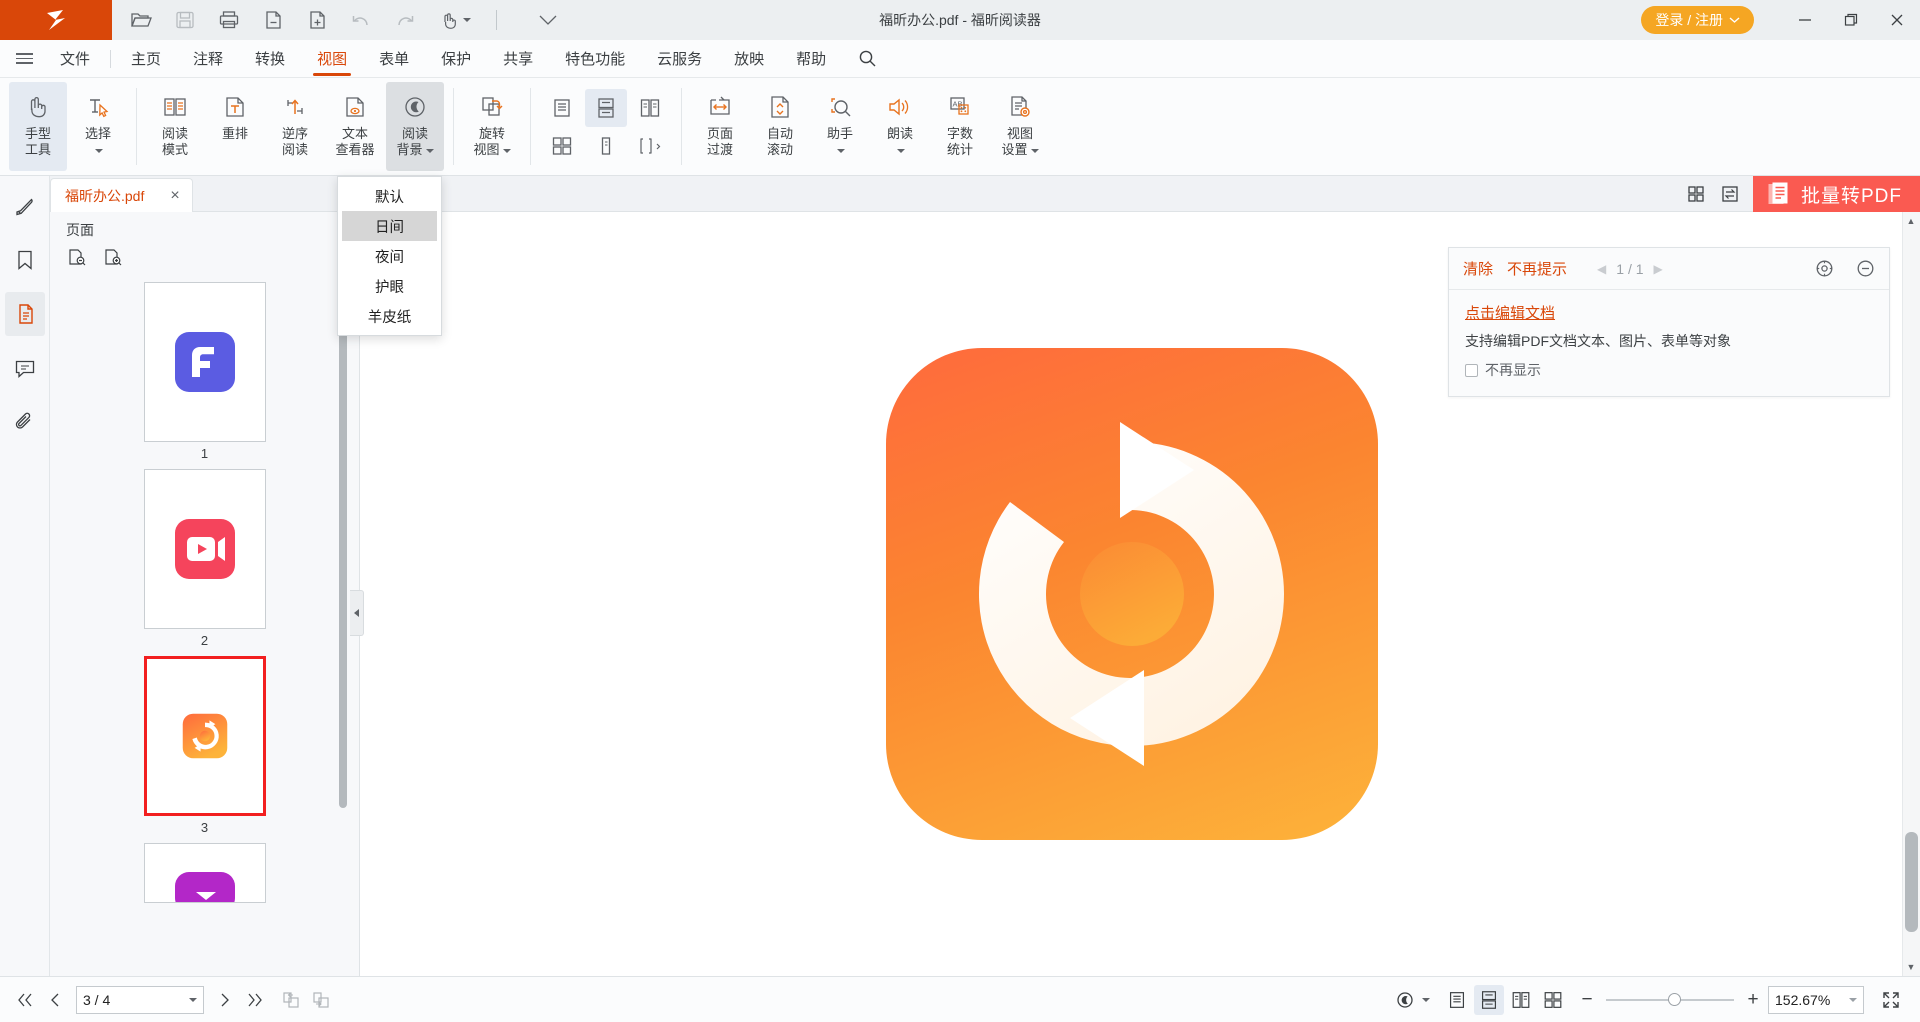 This screenshot has width=1920, height=1022. Describe the element at coordinates (562, 108) in the screenshot. I see `single-page-layout-button` at that location.